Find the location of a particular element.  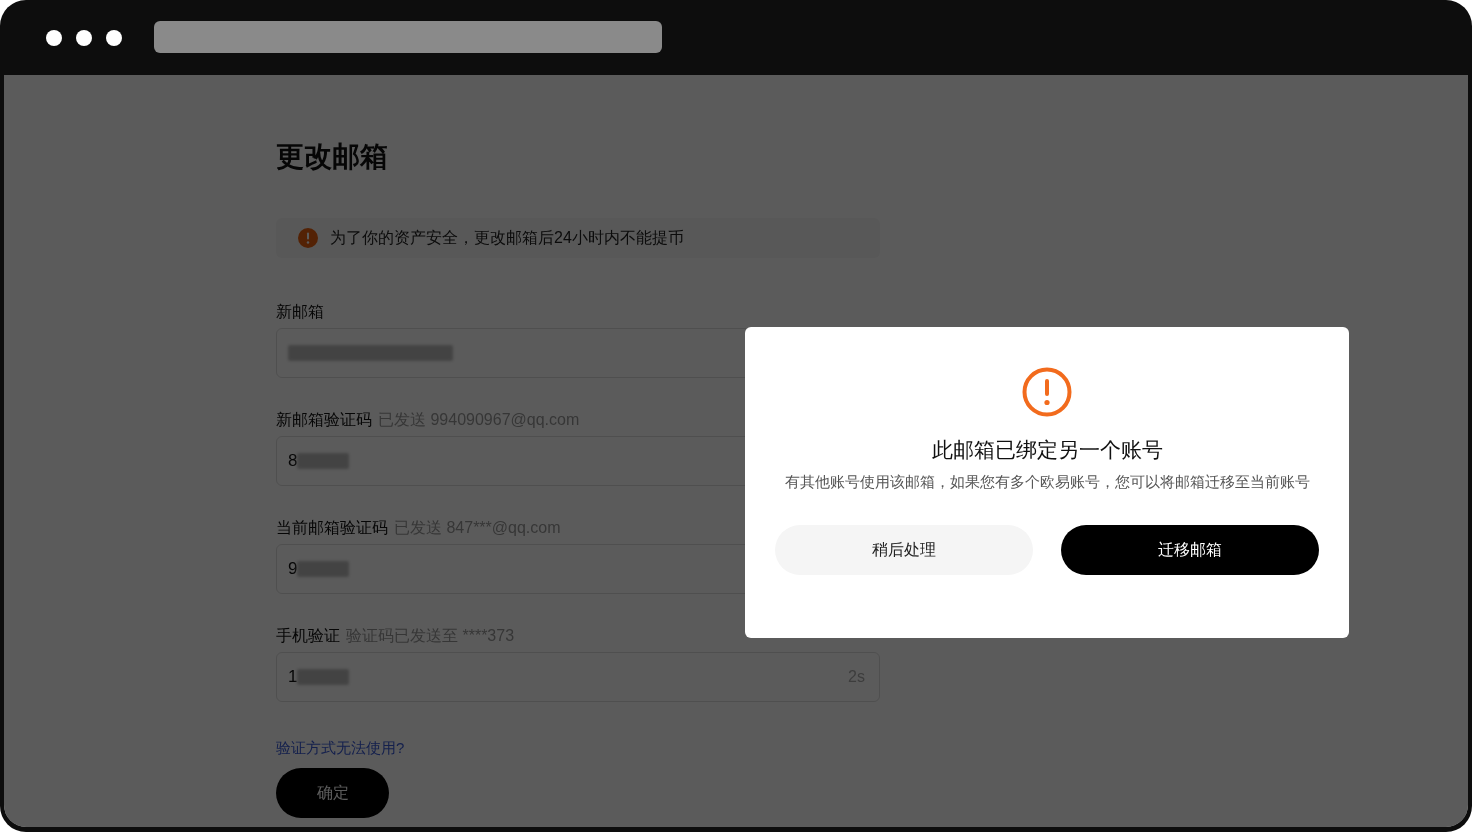

window-controls-icon is located at coordinates (84, 37).